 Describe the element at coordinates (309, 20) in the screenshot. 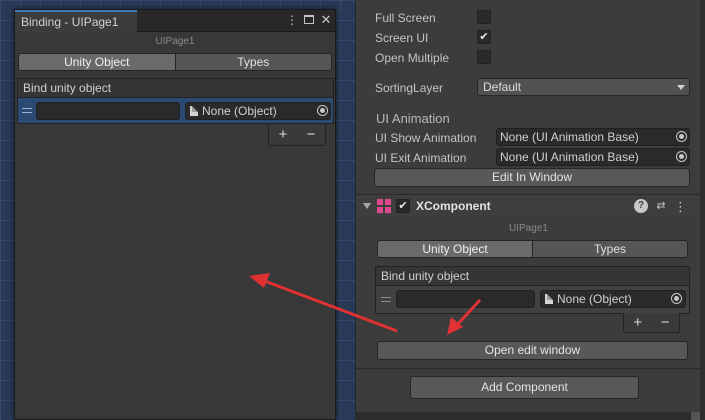

I see `maximize-icon` at that location.